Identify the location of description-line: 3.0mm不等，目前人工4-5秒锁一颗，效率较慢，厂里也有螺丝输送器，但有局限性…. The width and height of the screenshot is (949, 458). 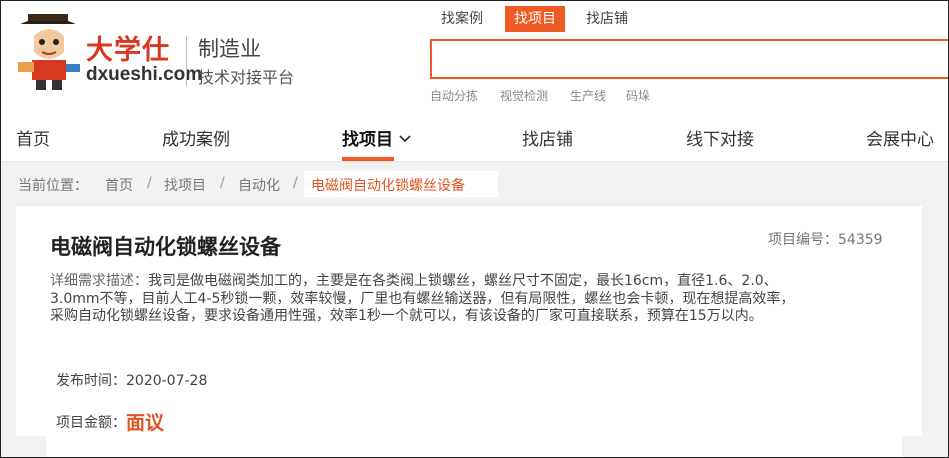
(422, 298).